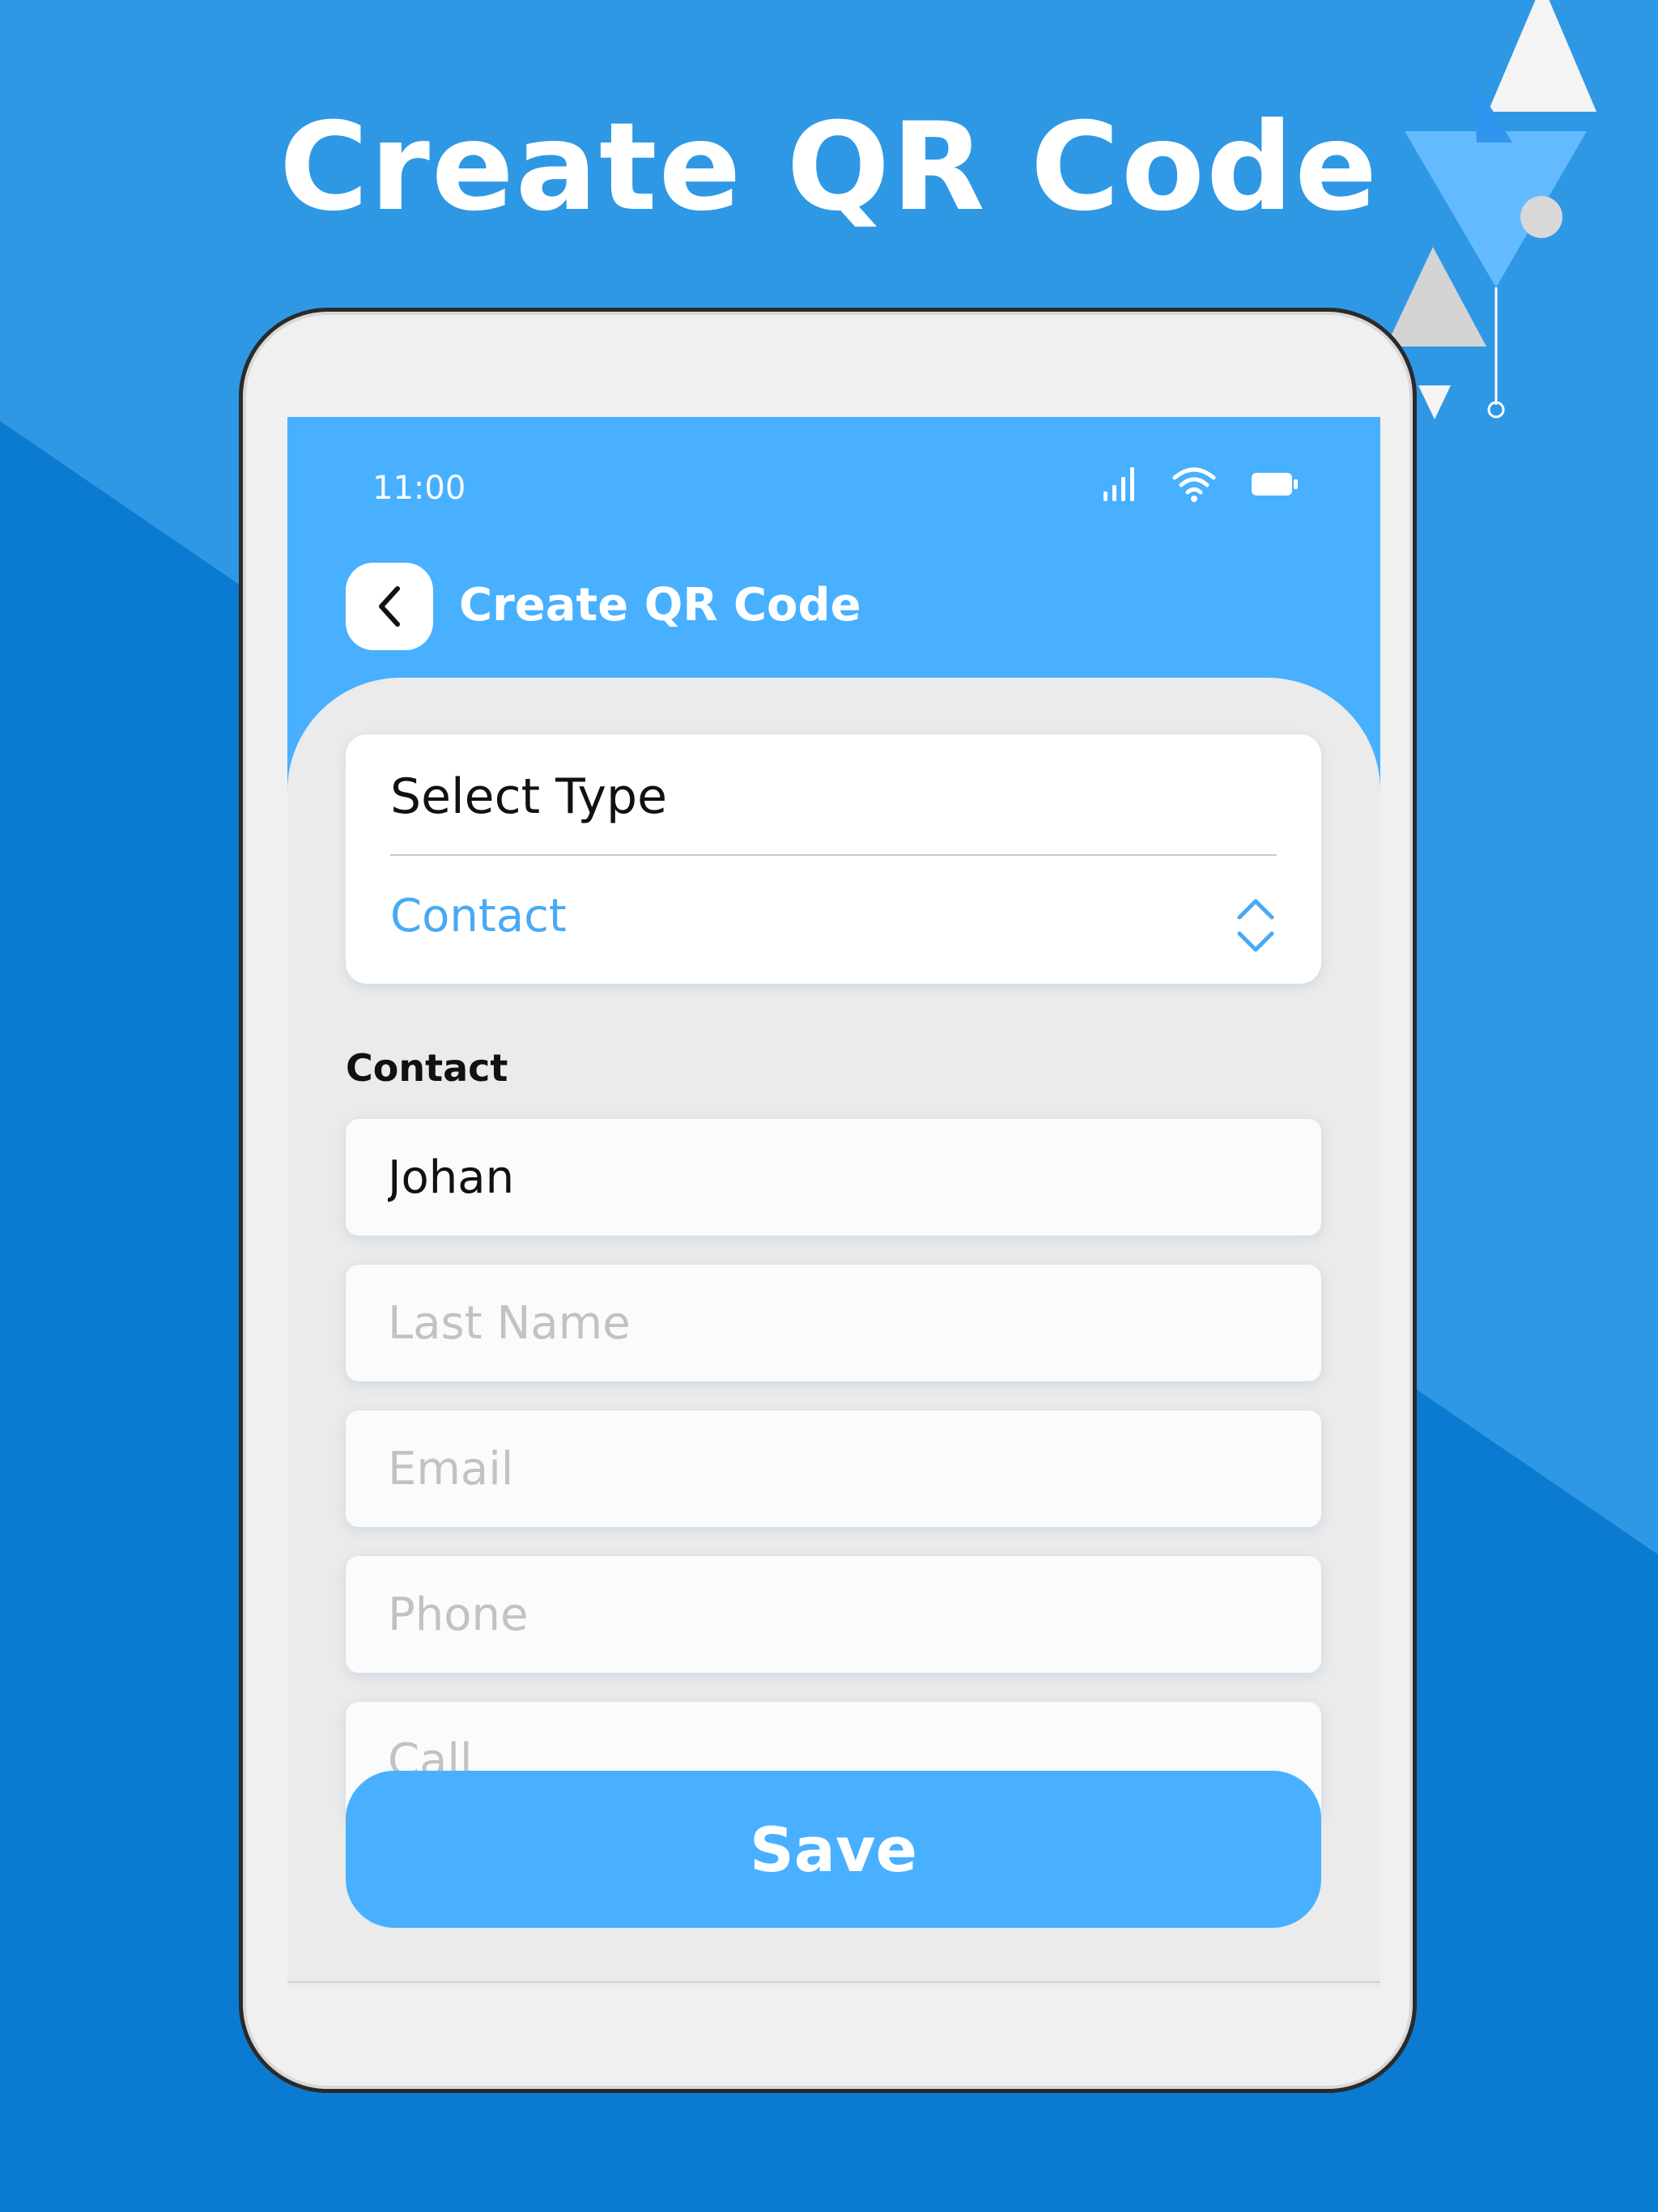 The image size is (1658, 2212). What do you see at coordinates (419, 489) in the screenshot?
I see `status-time: 11:00` at bounding box center [419, 489].